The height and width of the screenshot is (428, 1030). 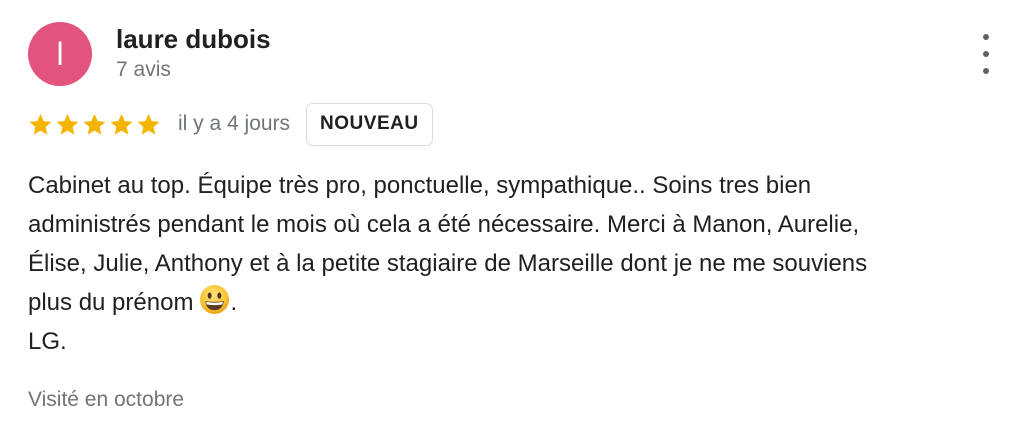 I want to click on review-line: LG., so click(x=47, y=341).